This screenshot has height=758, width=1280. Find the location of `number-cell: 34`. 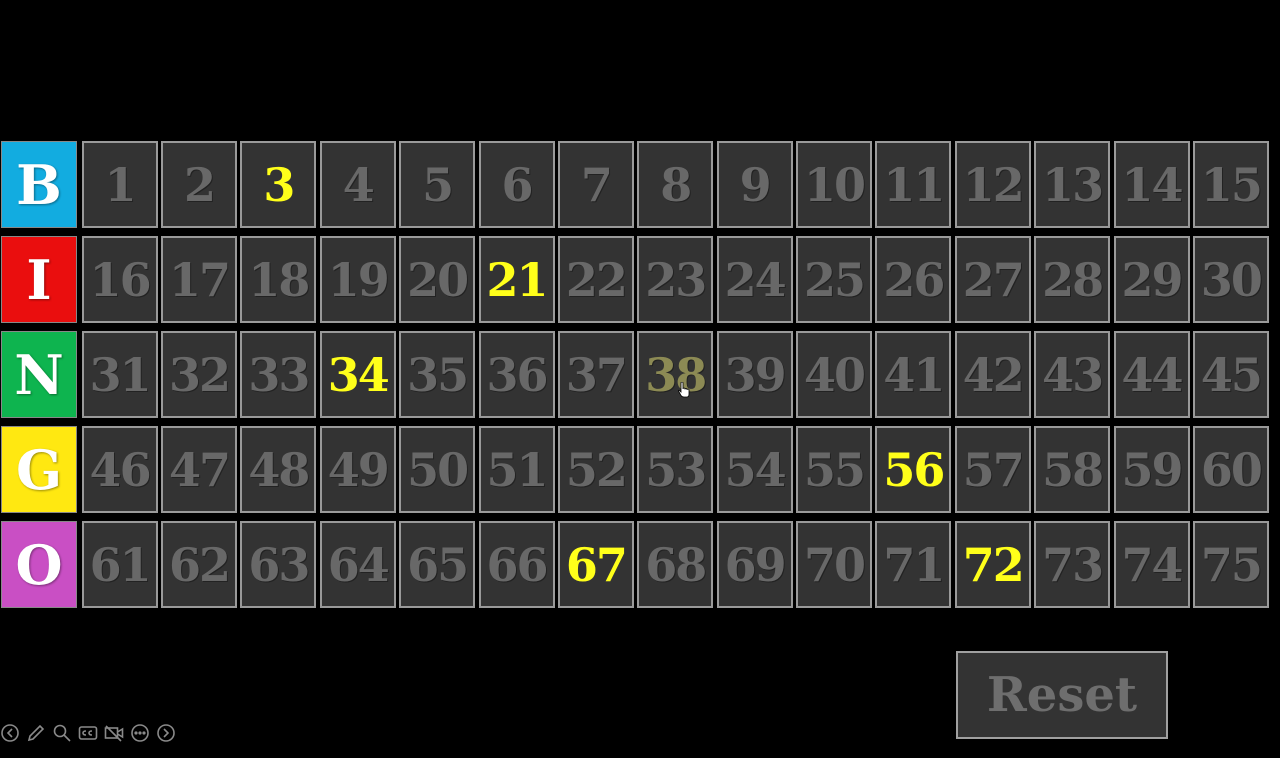

number-cell: 34 is located at coordinates (357, 374).